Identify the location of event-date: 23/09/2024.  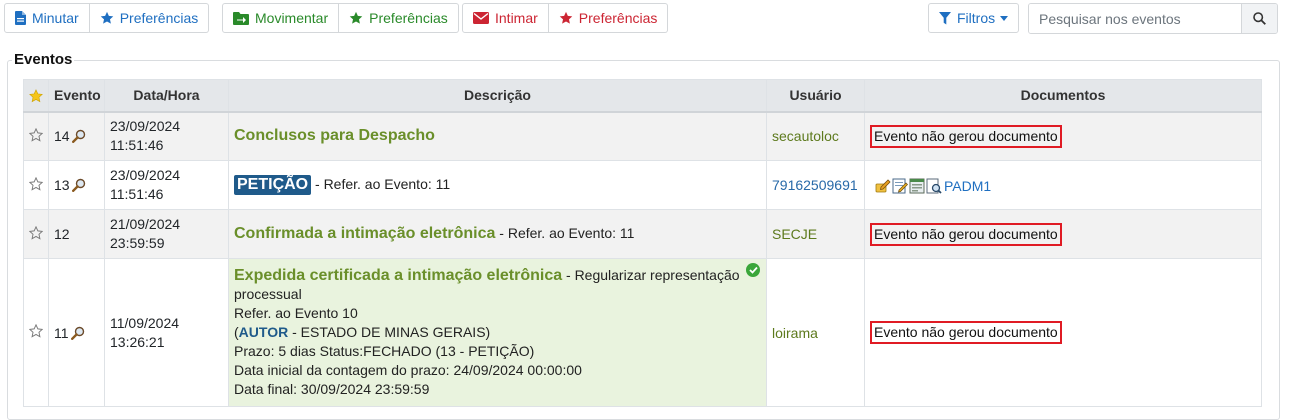
(145, 126).